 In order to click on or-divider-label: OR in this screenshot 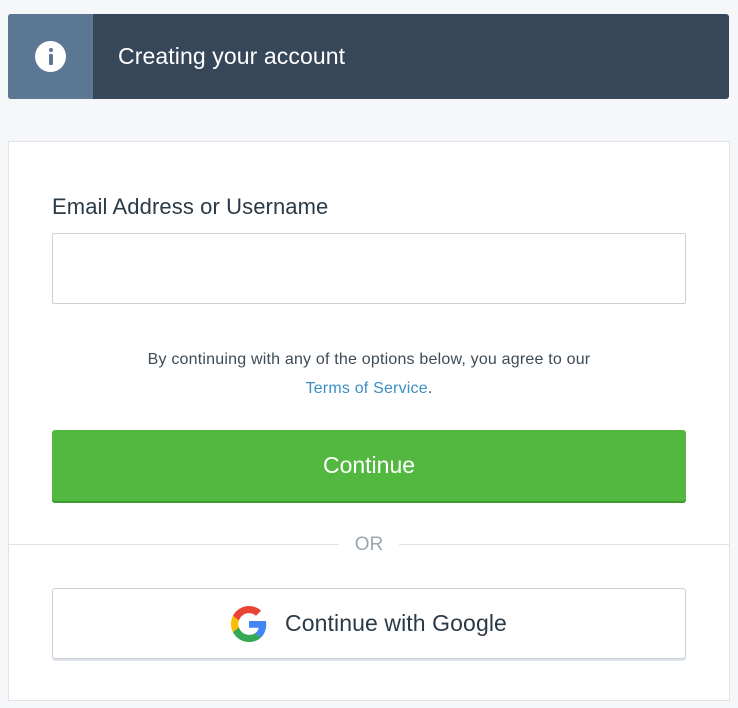, I will do `click(369, 545)`.